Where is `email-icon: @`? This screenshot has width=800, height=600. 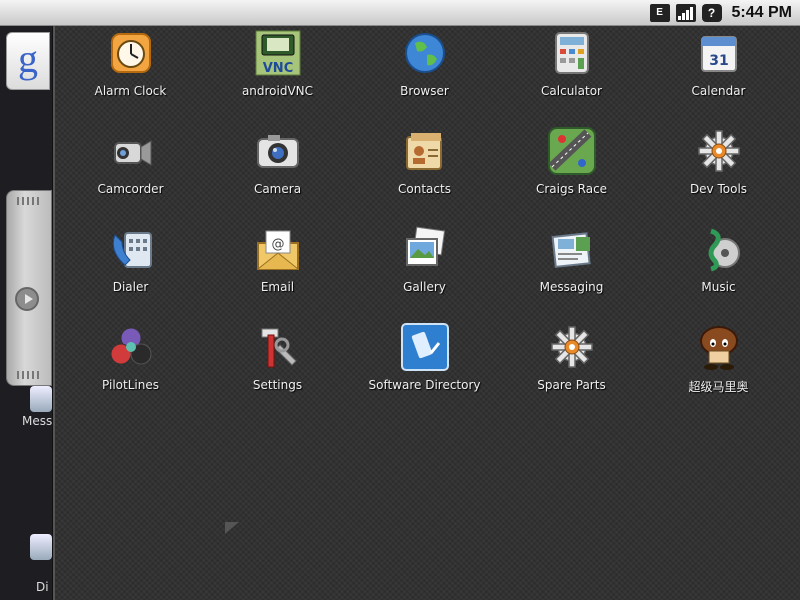
email-icon: @ is located at coordinates (278, 249).